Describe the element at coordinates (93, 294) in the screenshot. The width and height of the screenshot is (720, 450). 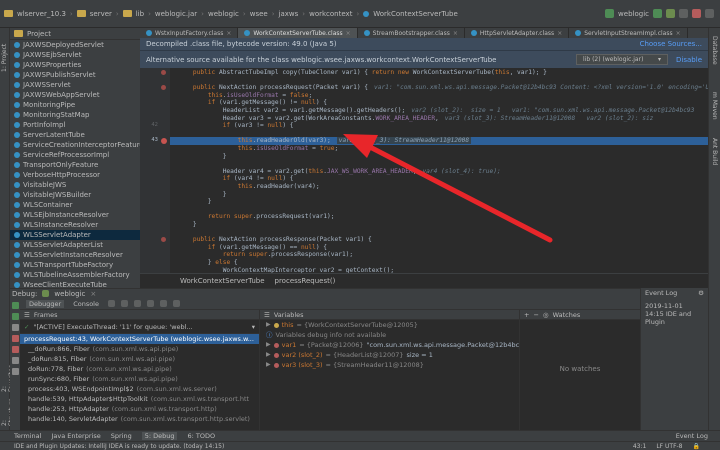
I see `close-icon: ×` at that location.